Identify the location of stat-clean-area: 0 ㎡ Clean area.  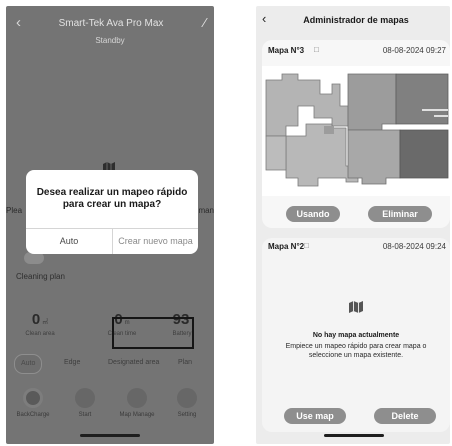
(40, 324).